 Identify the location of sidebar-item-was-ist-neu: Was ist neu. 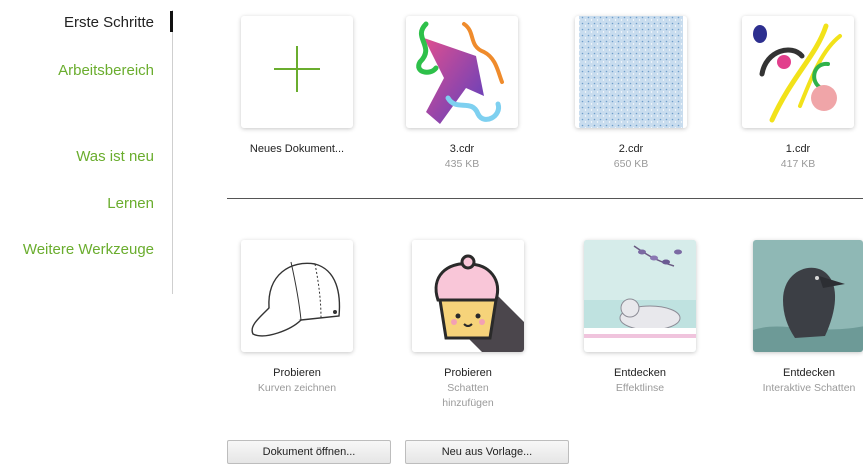
(115, 156).